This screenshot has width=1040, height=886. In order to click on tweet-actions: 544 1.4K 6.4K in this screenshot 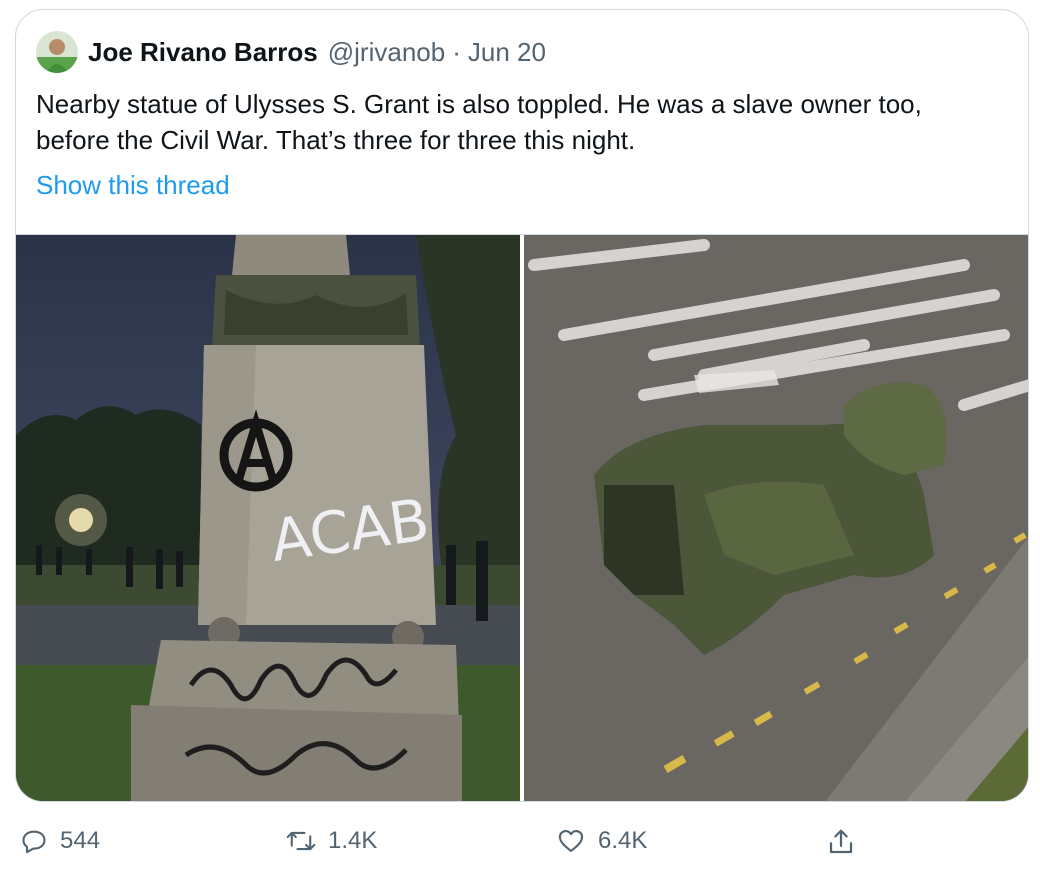, I will do `click(520, 842)`.